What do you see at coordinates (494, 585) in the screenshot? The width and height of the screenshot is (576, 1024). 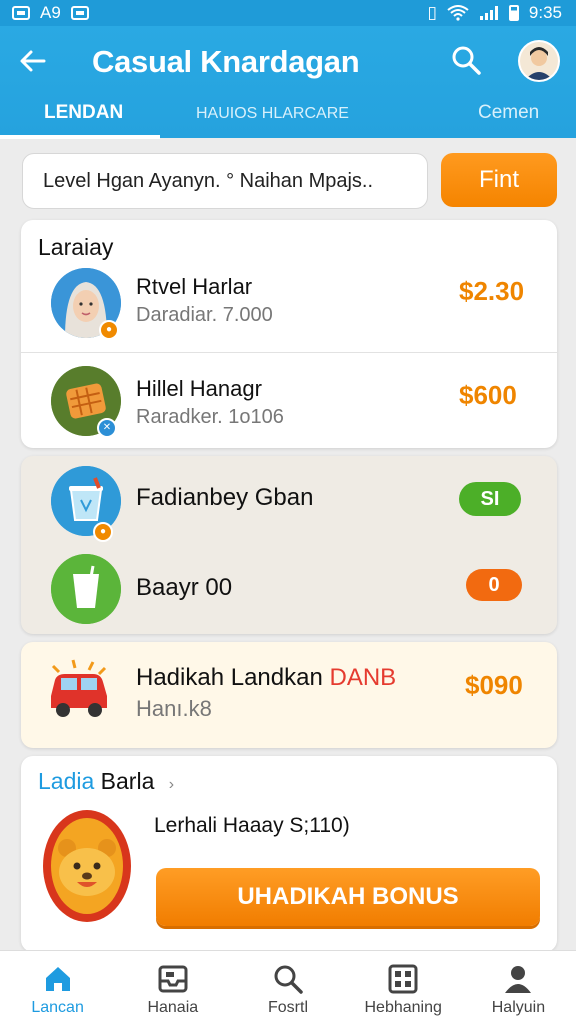 I see `count-badge: 0` at bounding box center [494, 585].